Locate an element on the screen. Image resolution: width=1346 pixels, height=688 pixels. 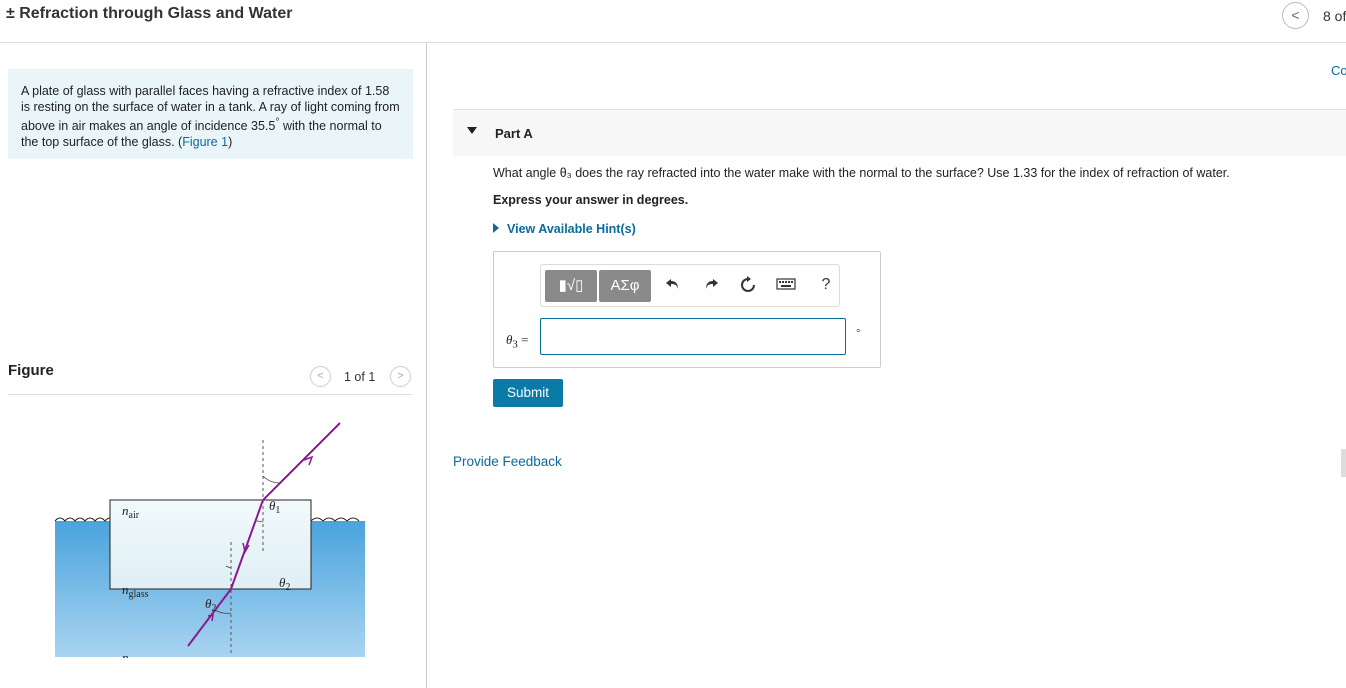
figure-prev-button: < is located at coordinates (320, 376).